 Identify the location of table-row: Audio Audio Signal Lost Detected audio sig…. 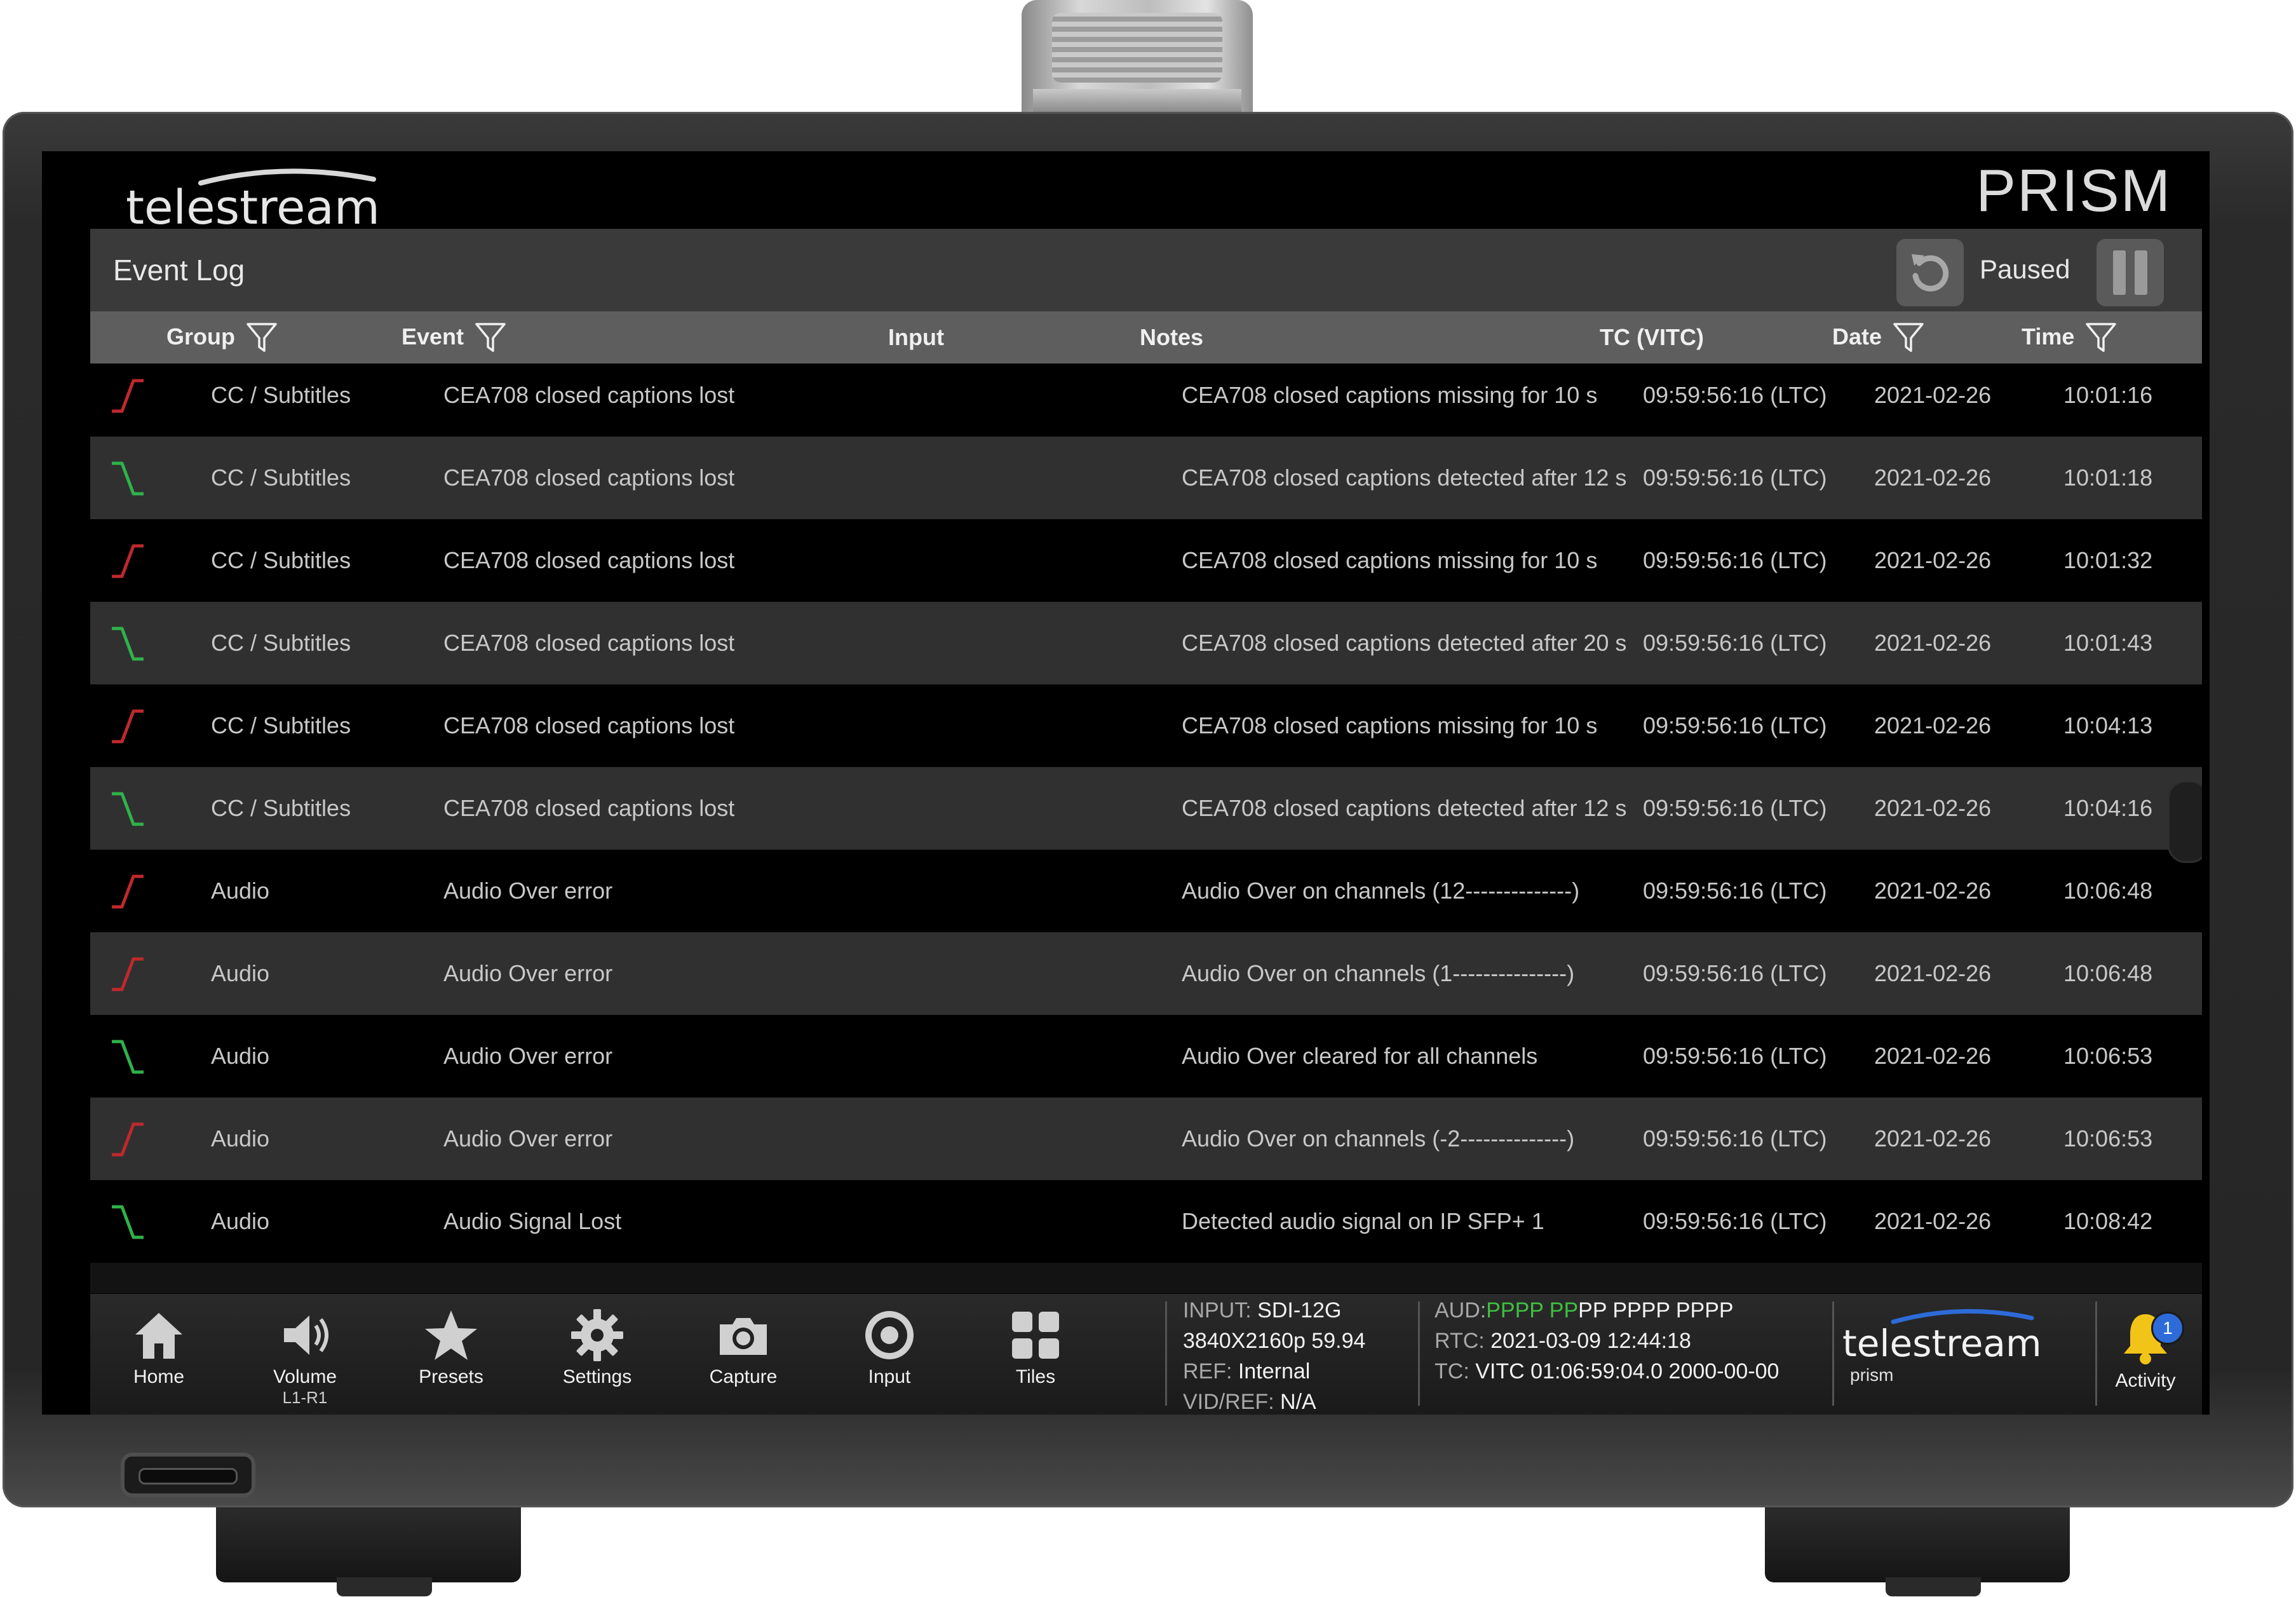
(1146, 1221).